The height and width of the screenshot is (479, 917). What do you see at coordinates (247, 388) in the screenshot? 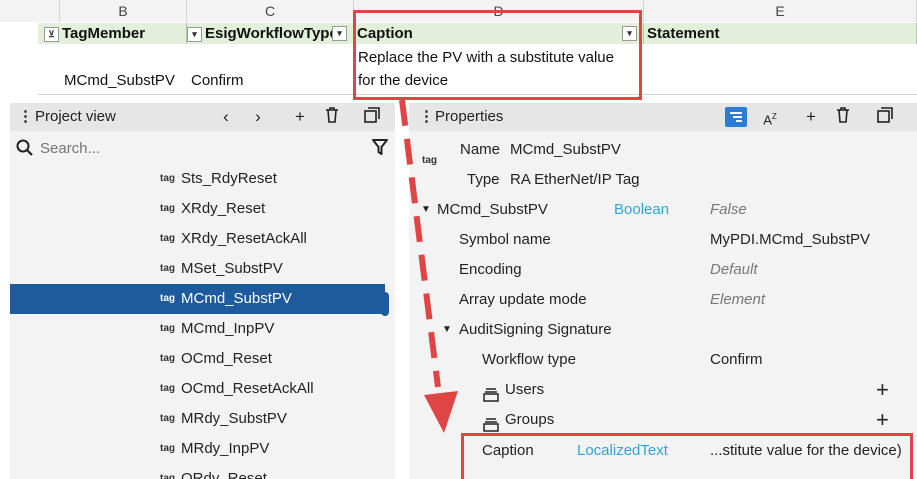
I see `tree-item-label: OCmd_ResetAckAll` at bounding box center [247, 388].